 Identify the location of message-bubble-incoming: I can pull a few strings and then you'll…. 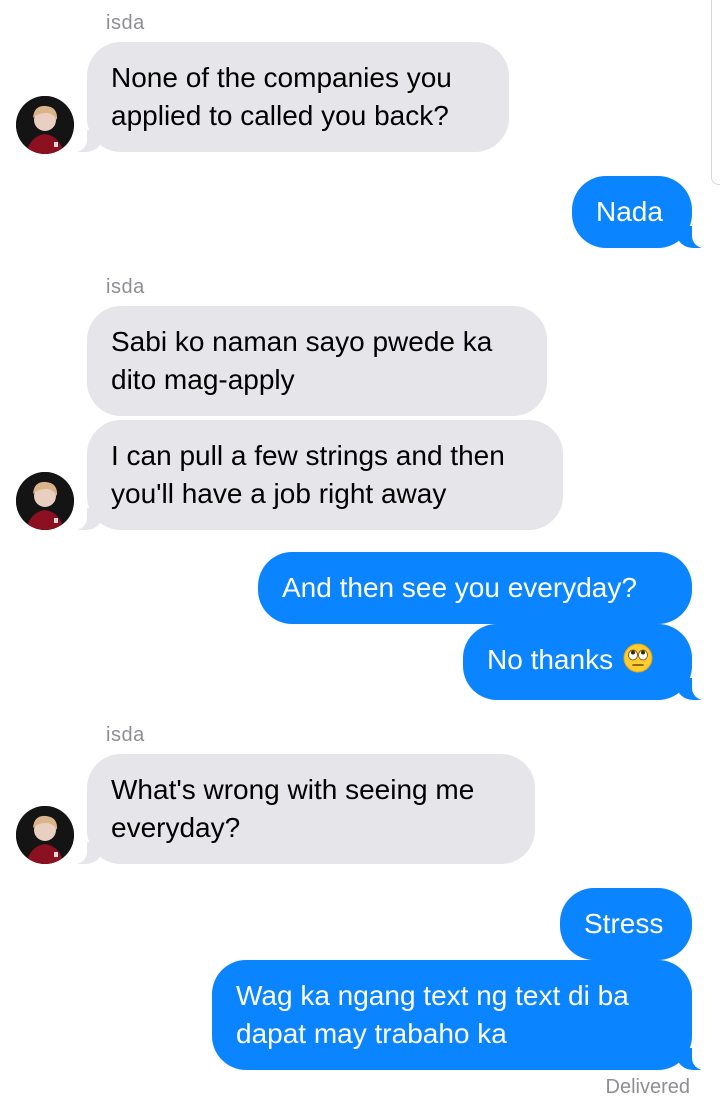
(317, 475).